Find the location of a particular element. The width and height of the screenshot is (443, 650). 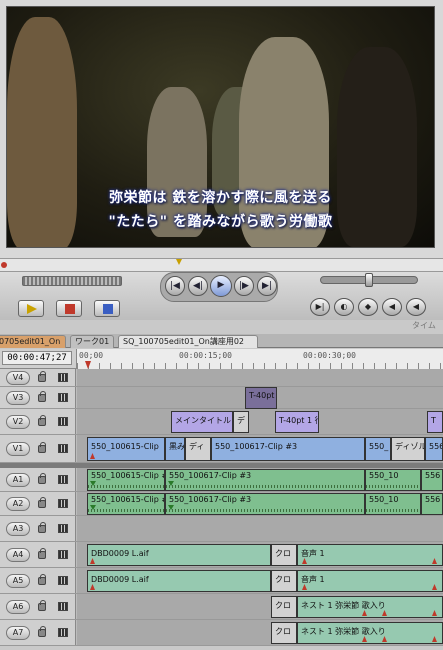

shuttle-slider is located at coordinates (369, 280).